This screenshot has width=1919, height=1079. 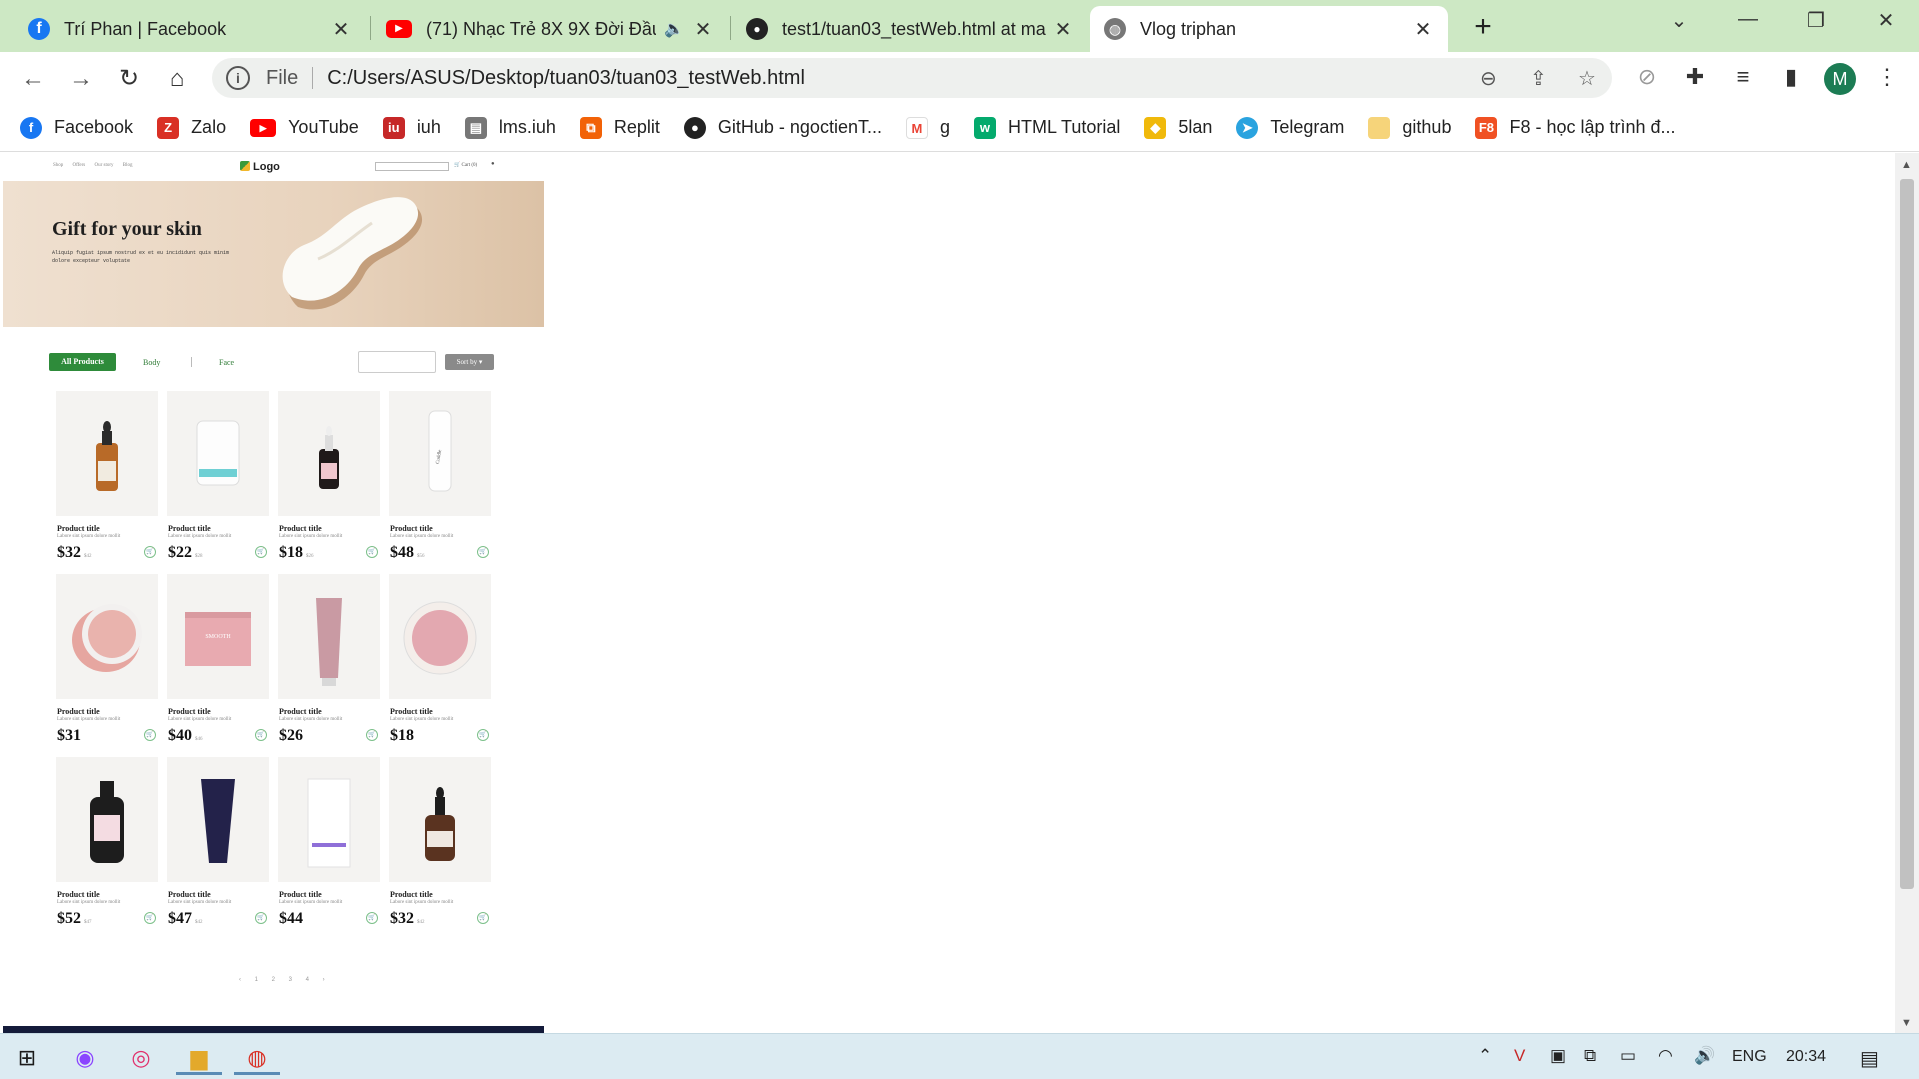 I want to click on windows-start-icon: ⊞, so click(x=27, y=1058).